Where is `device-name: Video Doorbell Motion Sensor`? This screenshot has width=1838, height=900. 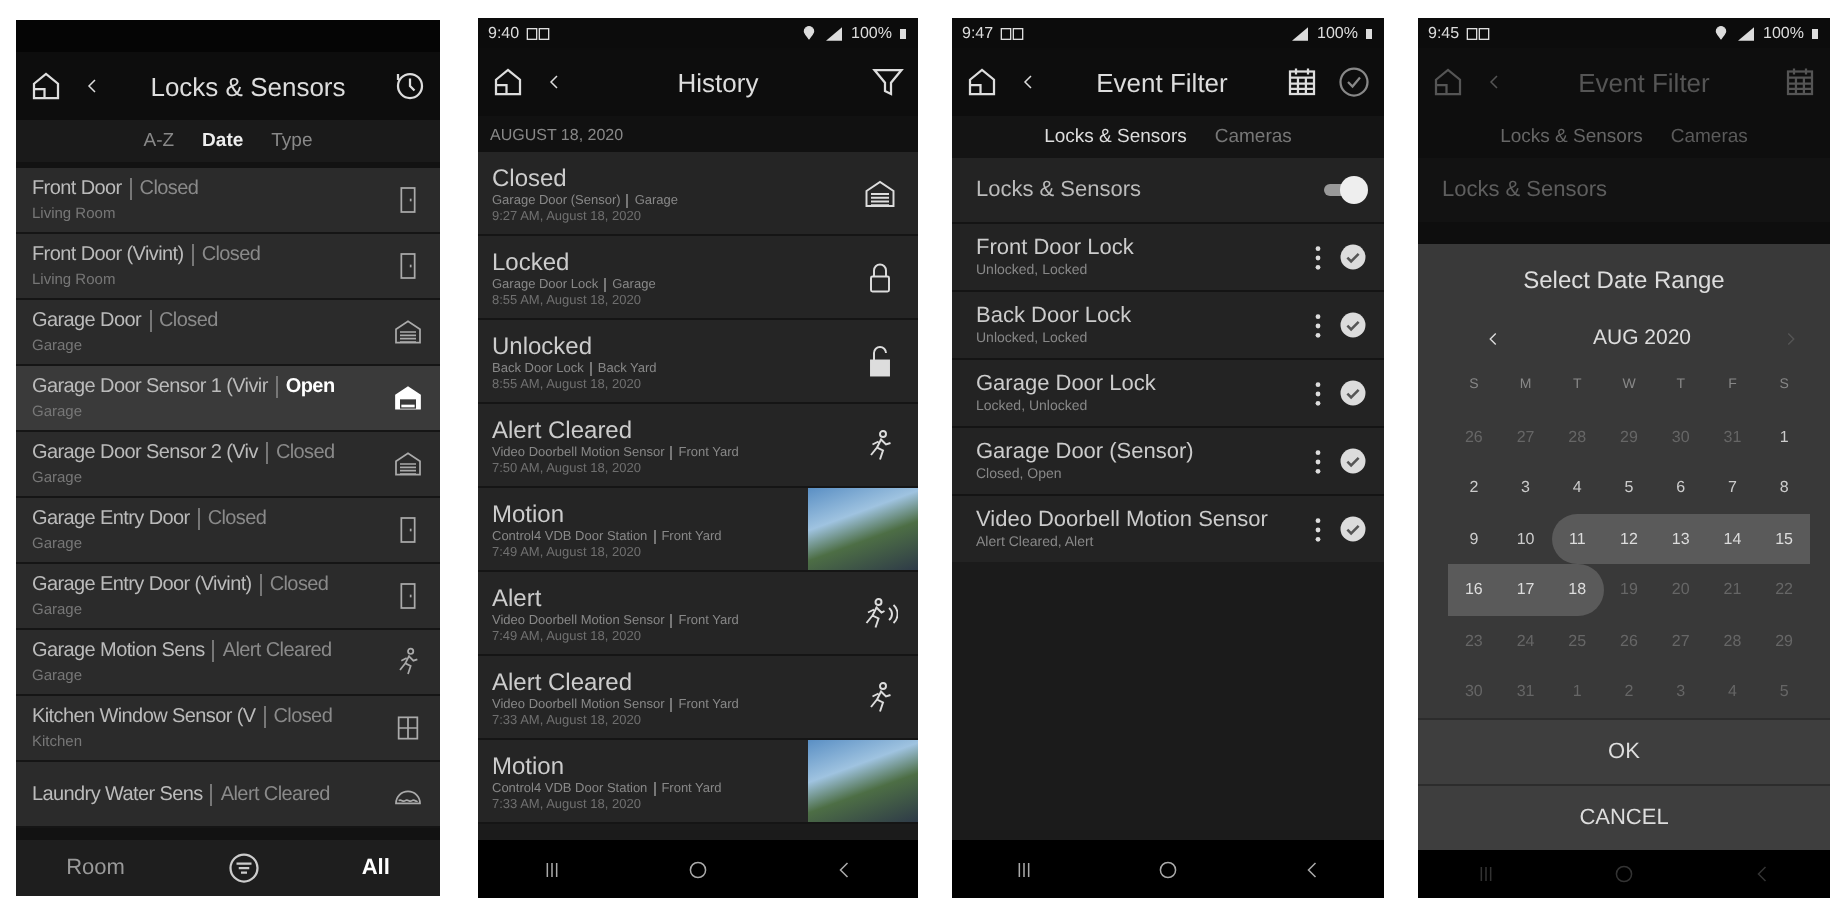 device-name: Video Doorbell Motion Sensor is located at coordinates (1123, 520).